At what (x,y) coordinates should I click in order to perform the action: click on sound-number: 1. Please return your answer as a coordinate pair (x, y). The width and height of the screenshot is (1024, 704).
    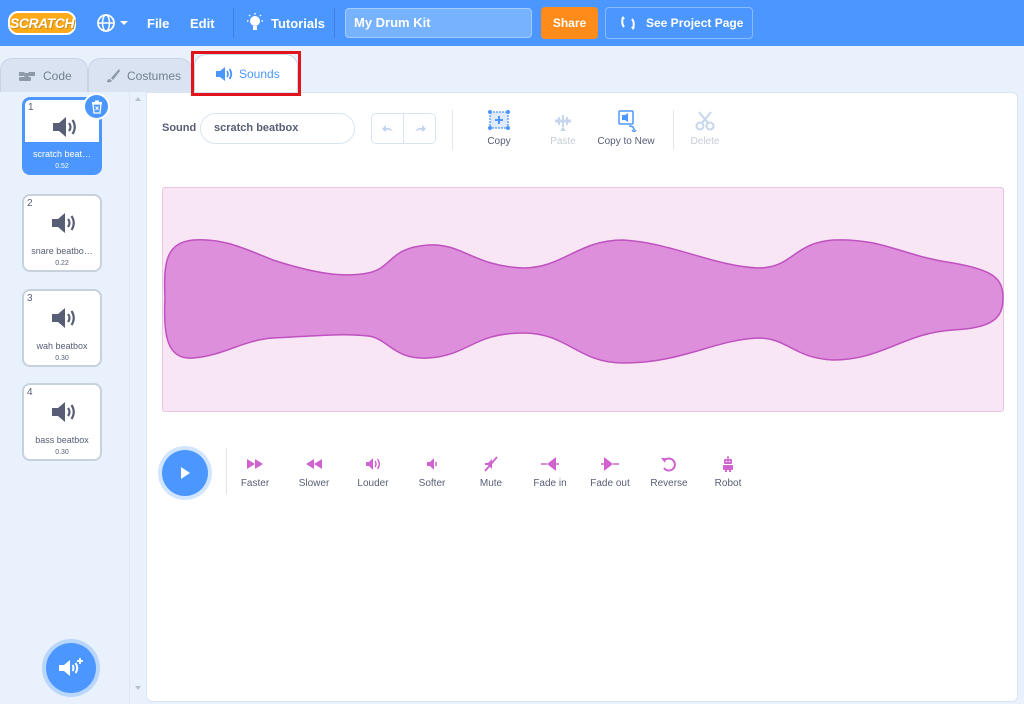
    Looking at the image, I should click on (31, 107).